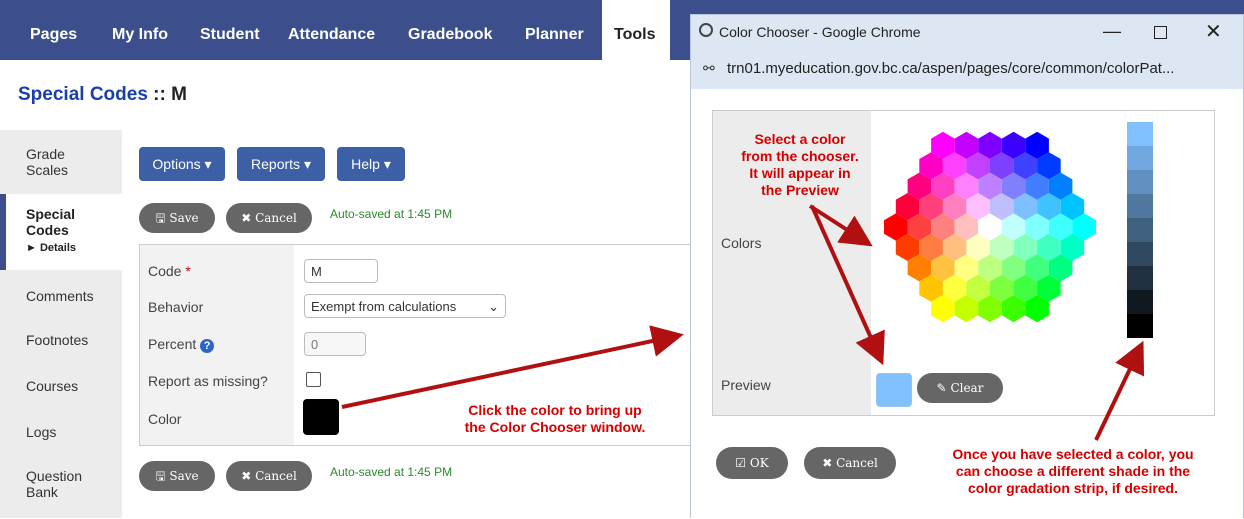  I want to click on page-title-code: M, so click(179, 94).